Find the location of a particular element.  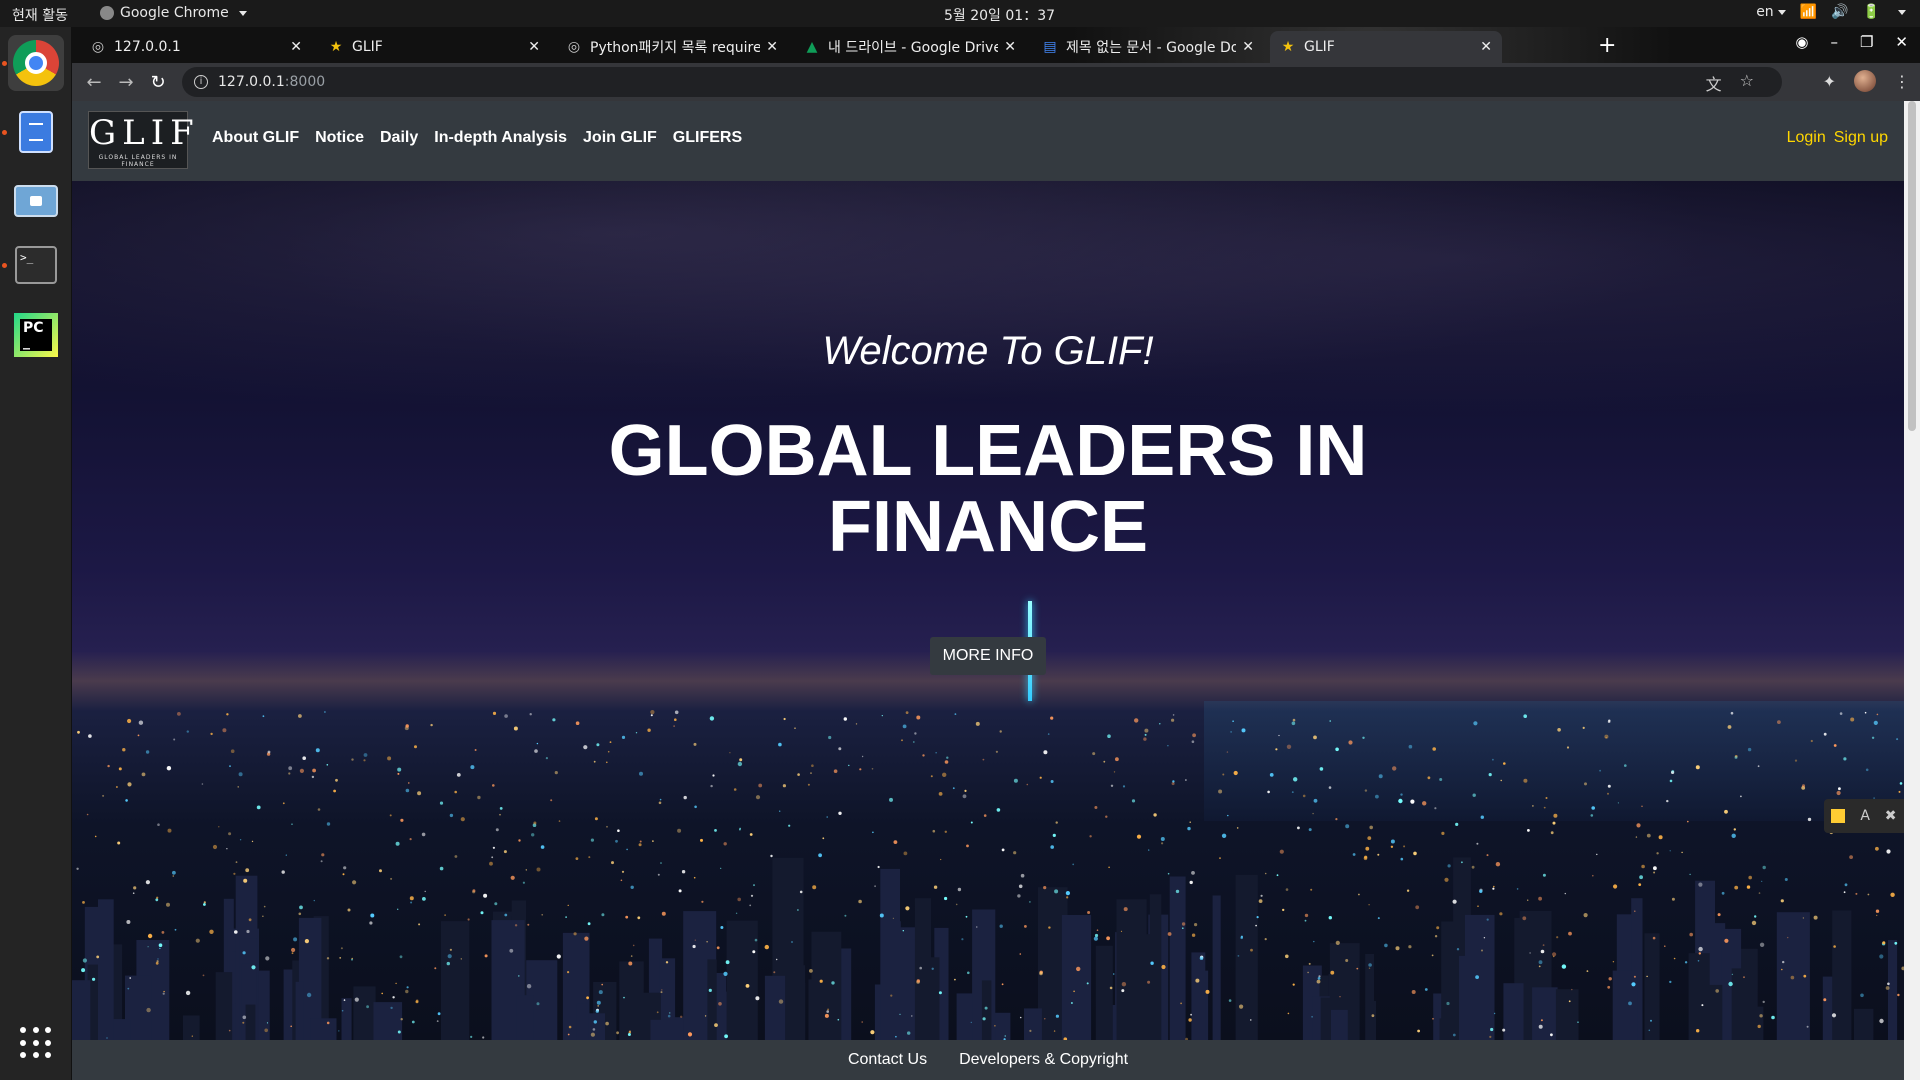

font-icon: A is located at coordinates (1865, 816).